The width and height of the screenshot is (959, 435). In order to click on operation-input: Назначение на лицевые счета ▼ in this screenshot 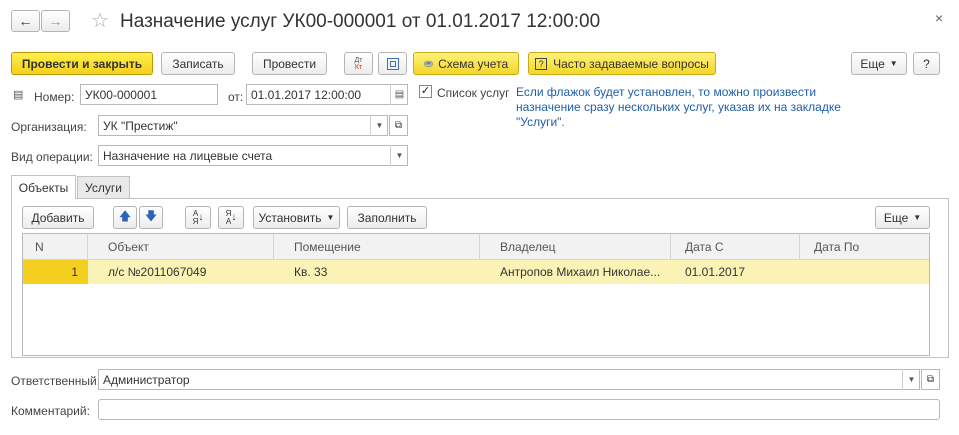, I will do `click(253, 155)`.